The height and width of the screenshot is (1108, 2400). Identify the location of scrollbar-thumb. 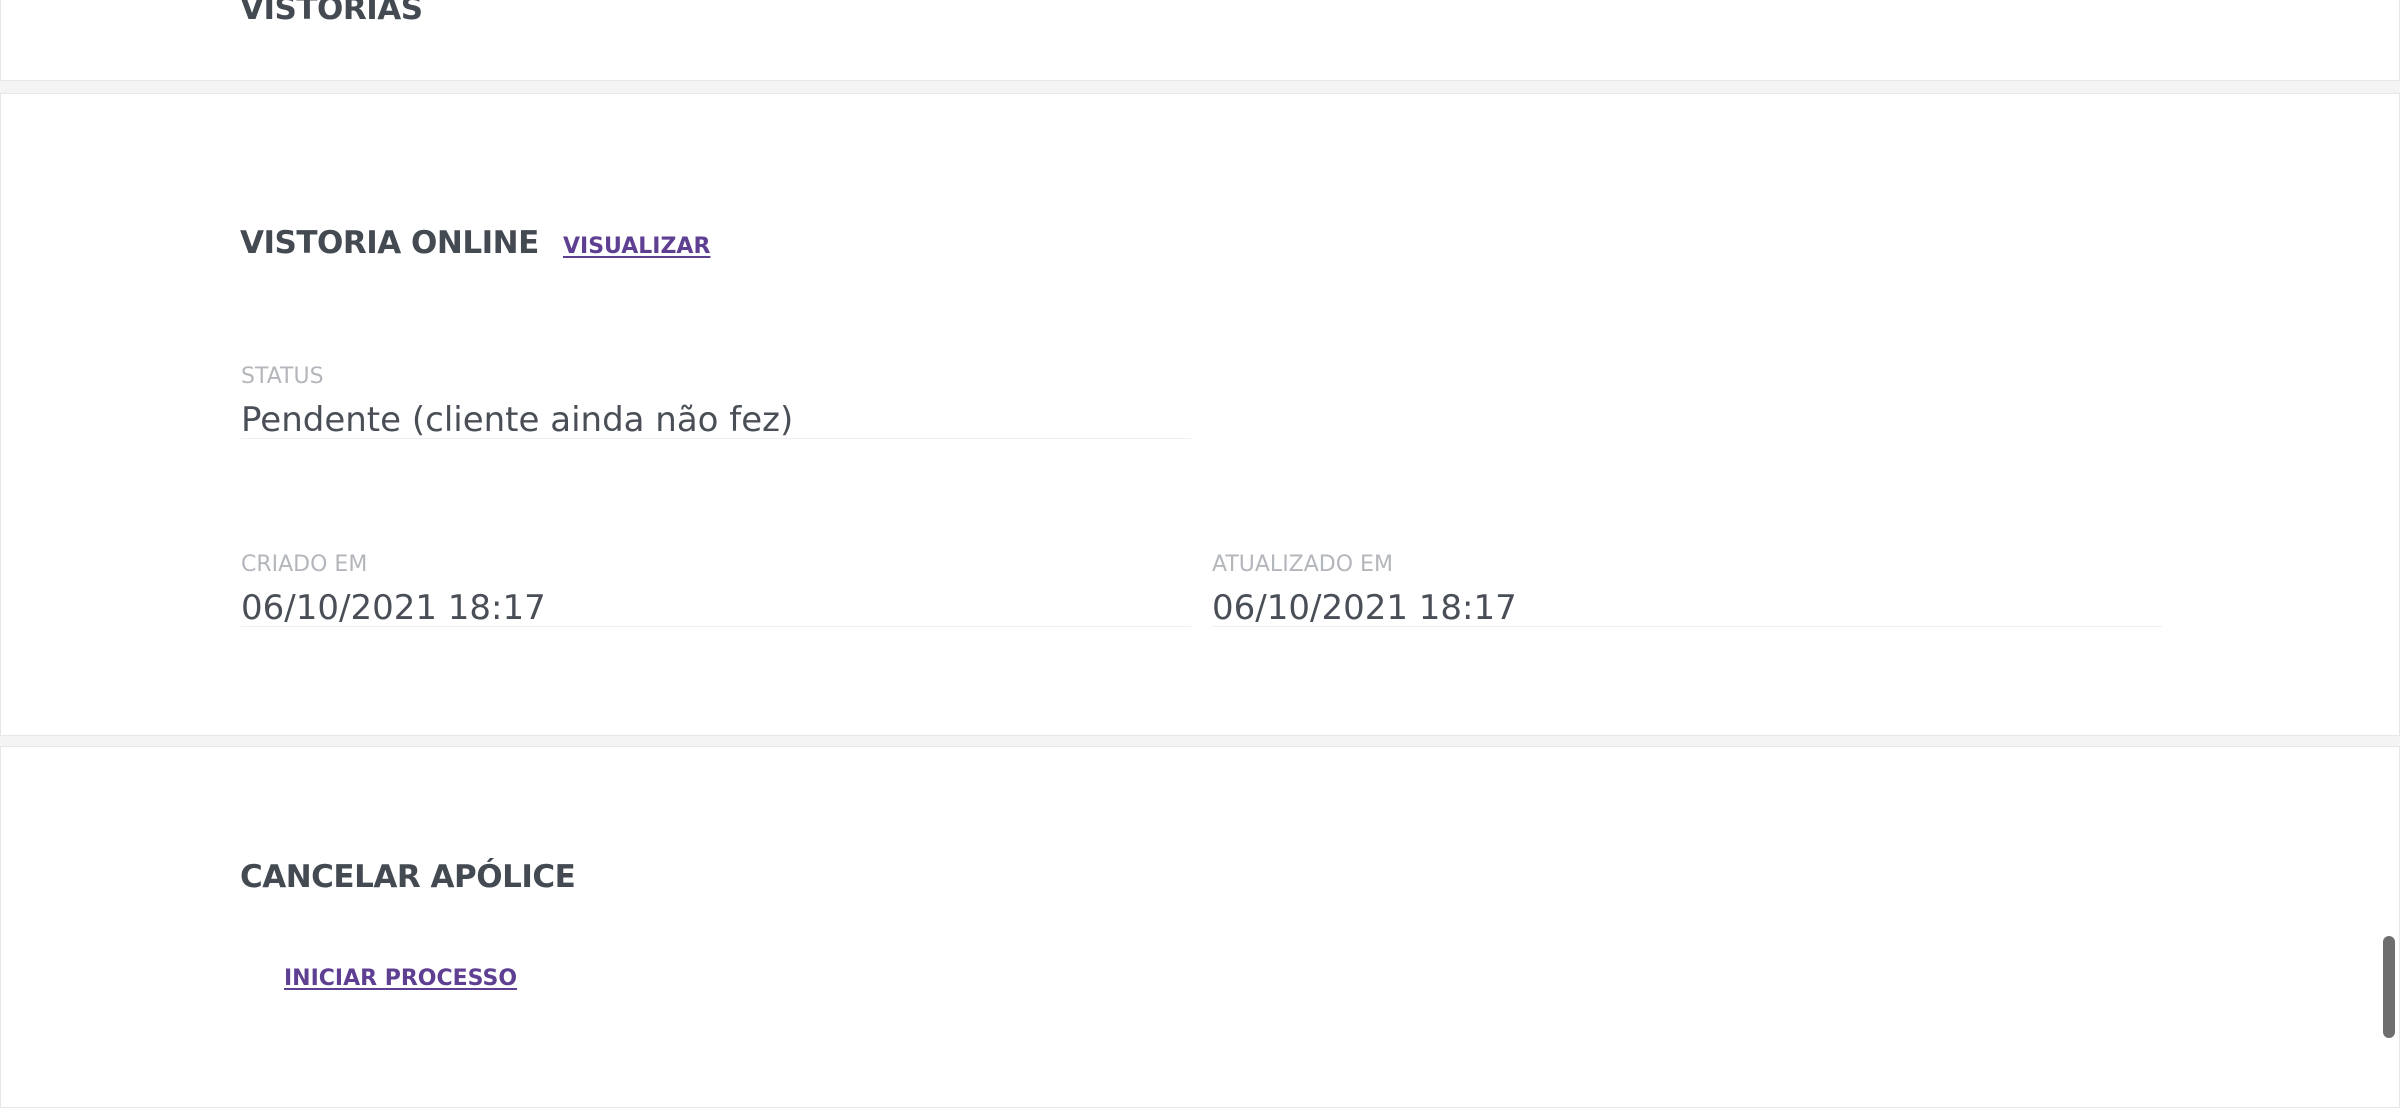
(2389, 987).